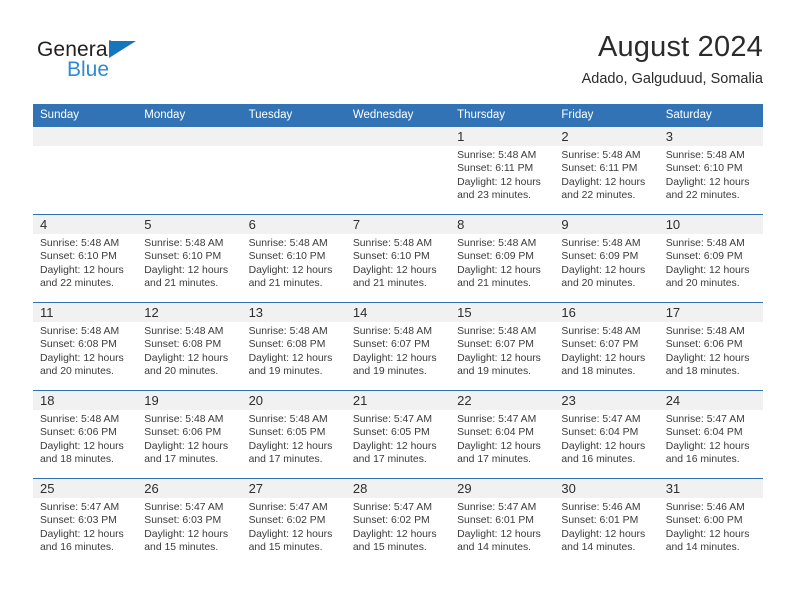 The height and width of the screenshot is (612, 792). Describe the element at coordinates (606, 488) in the screenshot. I see `day-number: 30` at that location.